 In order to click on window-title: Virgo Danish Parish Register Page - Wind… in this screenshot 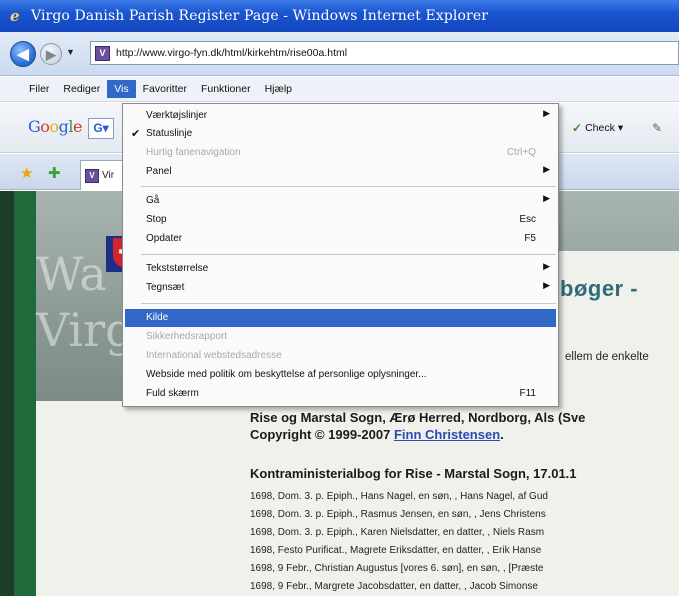, I will do `click(259, 16)`.